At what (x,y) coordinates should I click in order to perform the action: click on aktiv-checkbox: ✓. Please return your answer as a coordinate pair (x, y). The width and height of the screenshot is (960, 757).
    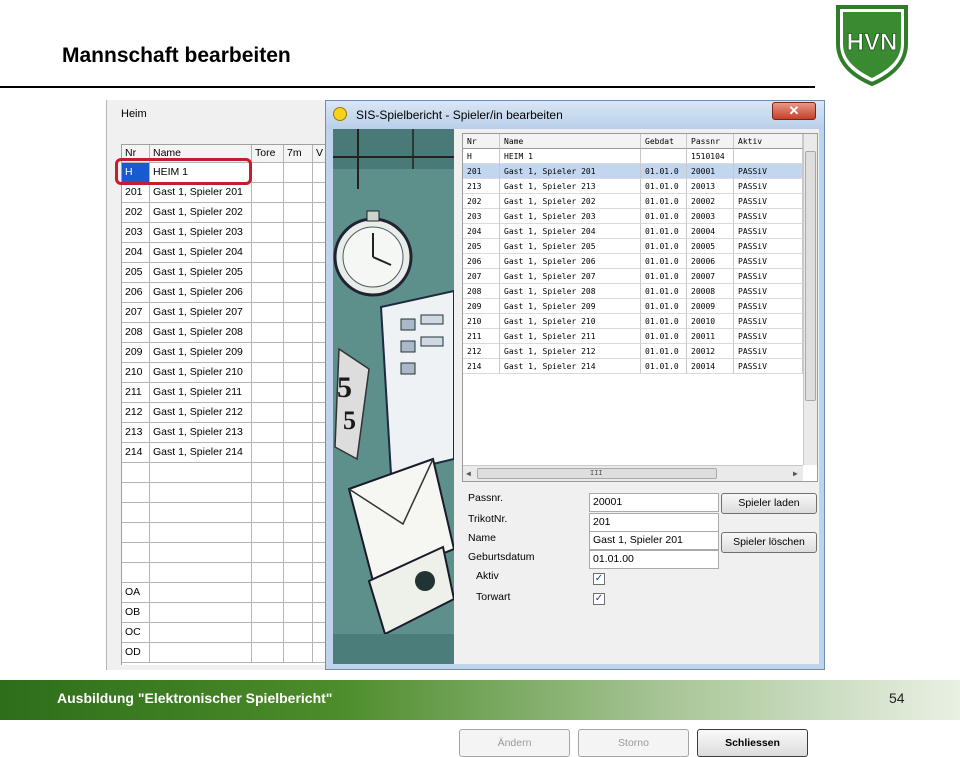
    Looking at the image, I should click on (599, 579).